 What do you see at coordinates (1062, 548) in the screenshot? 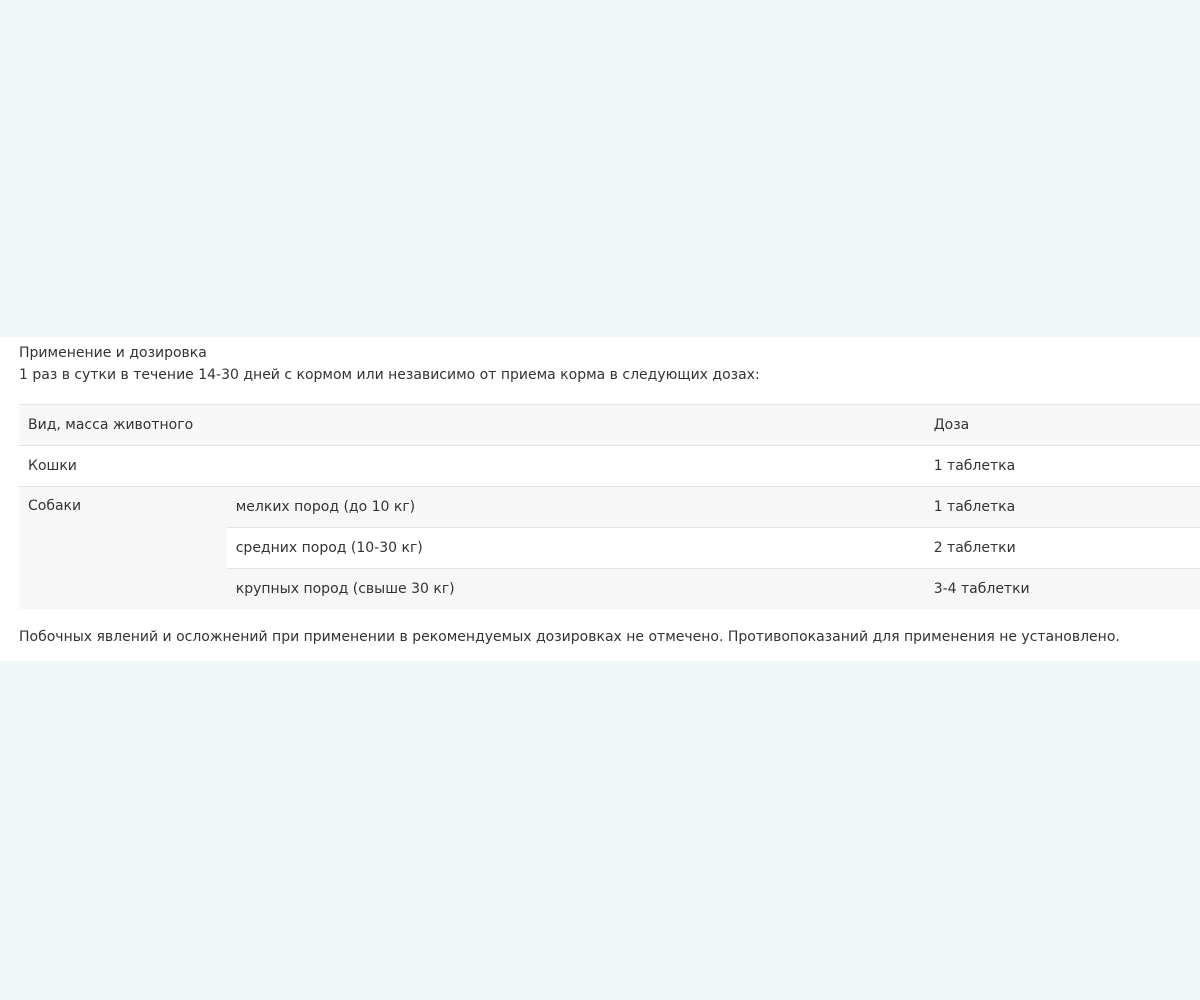
I see `row-dose: 2 таблетки` at bounding box center [1062, 548].